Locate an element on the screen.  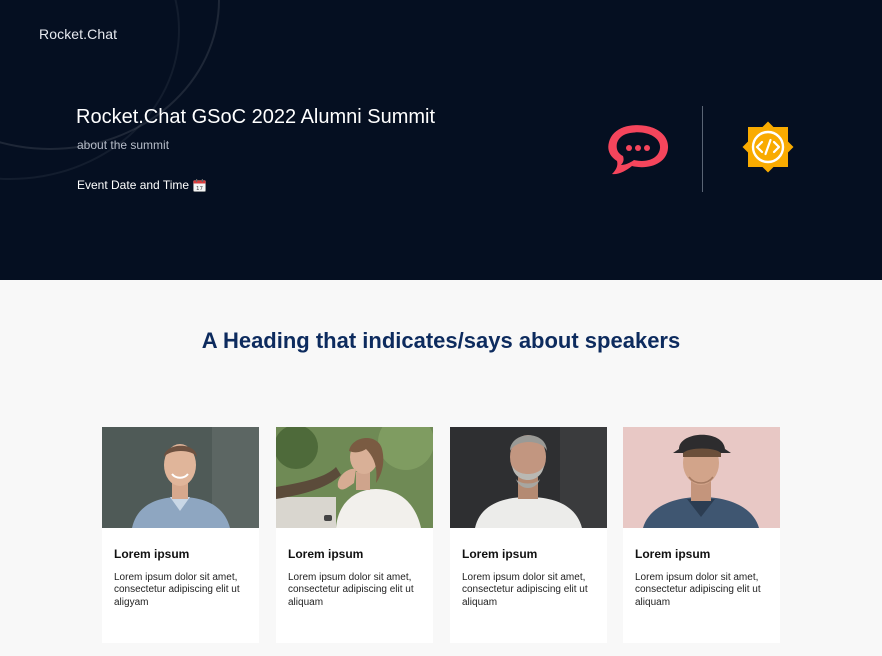
logo-divider is located at coordinates (702, 149).